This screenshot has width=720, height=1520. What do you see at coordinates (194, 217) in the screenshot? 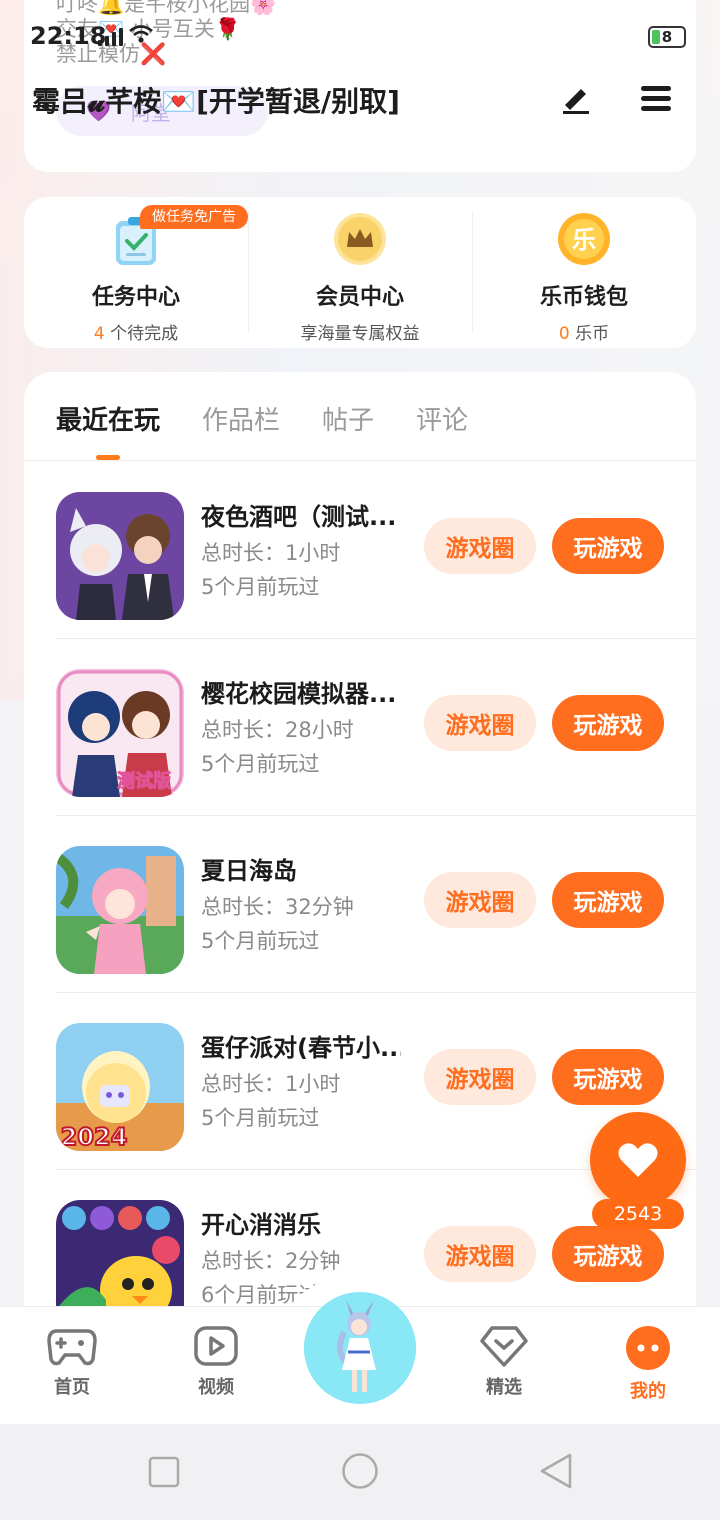
I see `ad-free-badge: 做任务免广告` at bounding box center [194, 217].